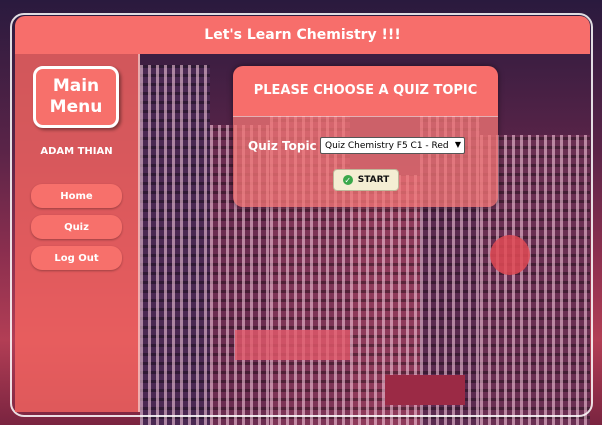 The width and height of the screenshot is (602, 425). I want to click on nav-logout-button: Log Out, so click(76, 258).